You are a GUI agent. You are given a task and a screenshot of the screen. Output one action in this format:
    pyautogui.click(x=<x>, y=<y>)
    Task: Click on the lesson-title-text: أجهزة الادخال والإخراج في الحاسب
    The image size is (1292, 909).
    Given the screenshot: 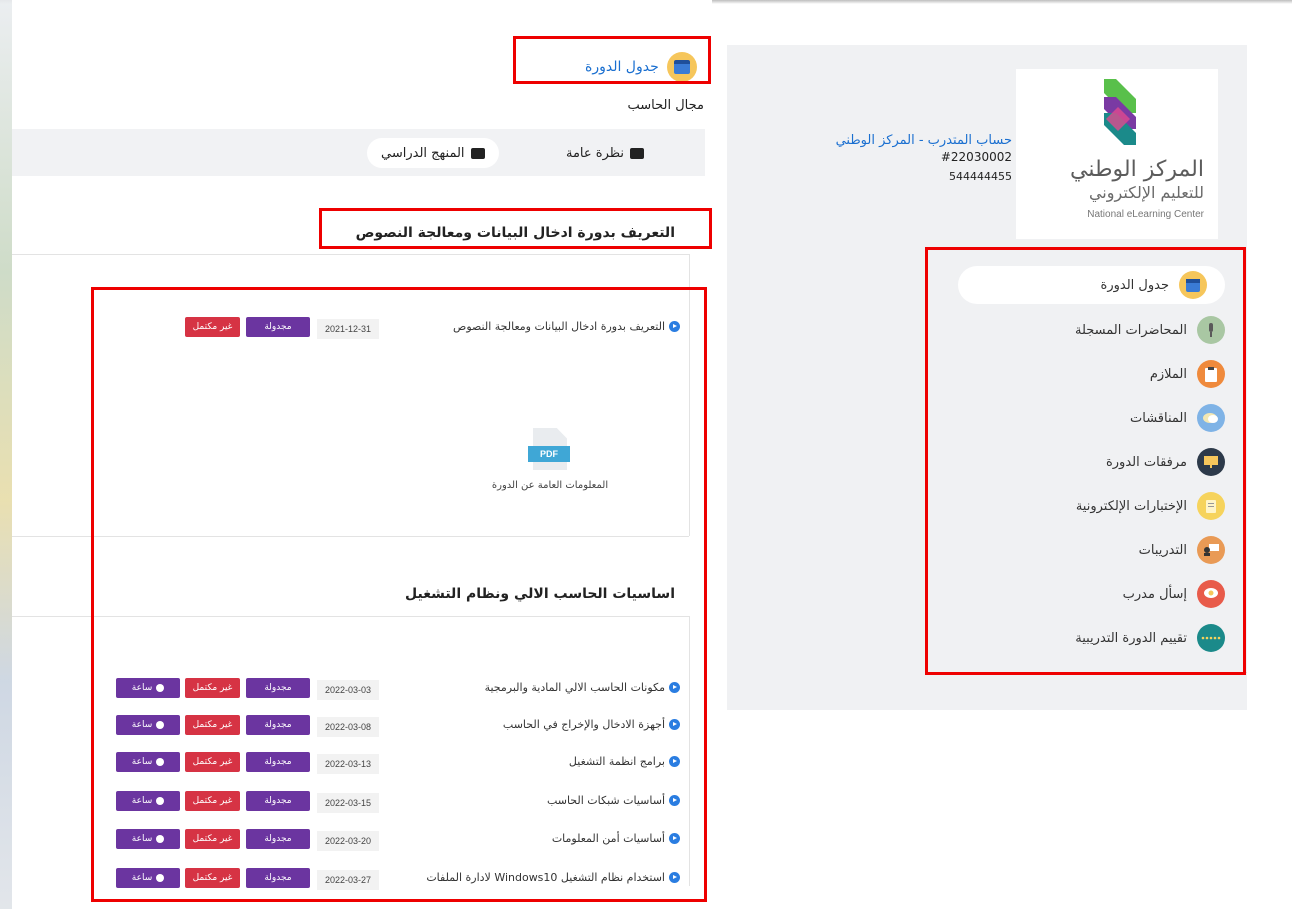 What is the action you would take?
    pyautogui.click(x=583, y=724)
    